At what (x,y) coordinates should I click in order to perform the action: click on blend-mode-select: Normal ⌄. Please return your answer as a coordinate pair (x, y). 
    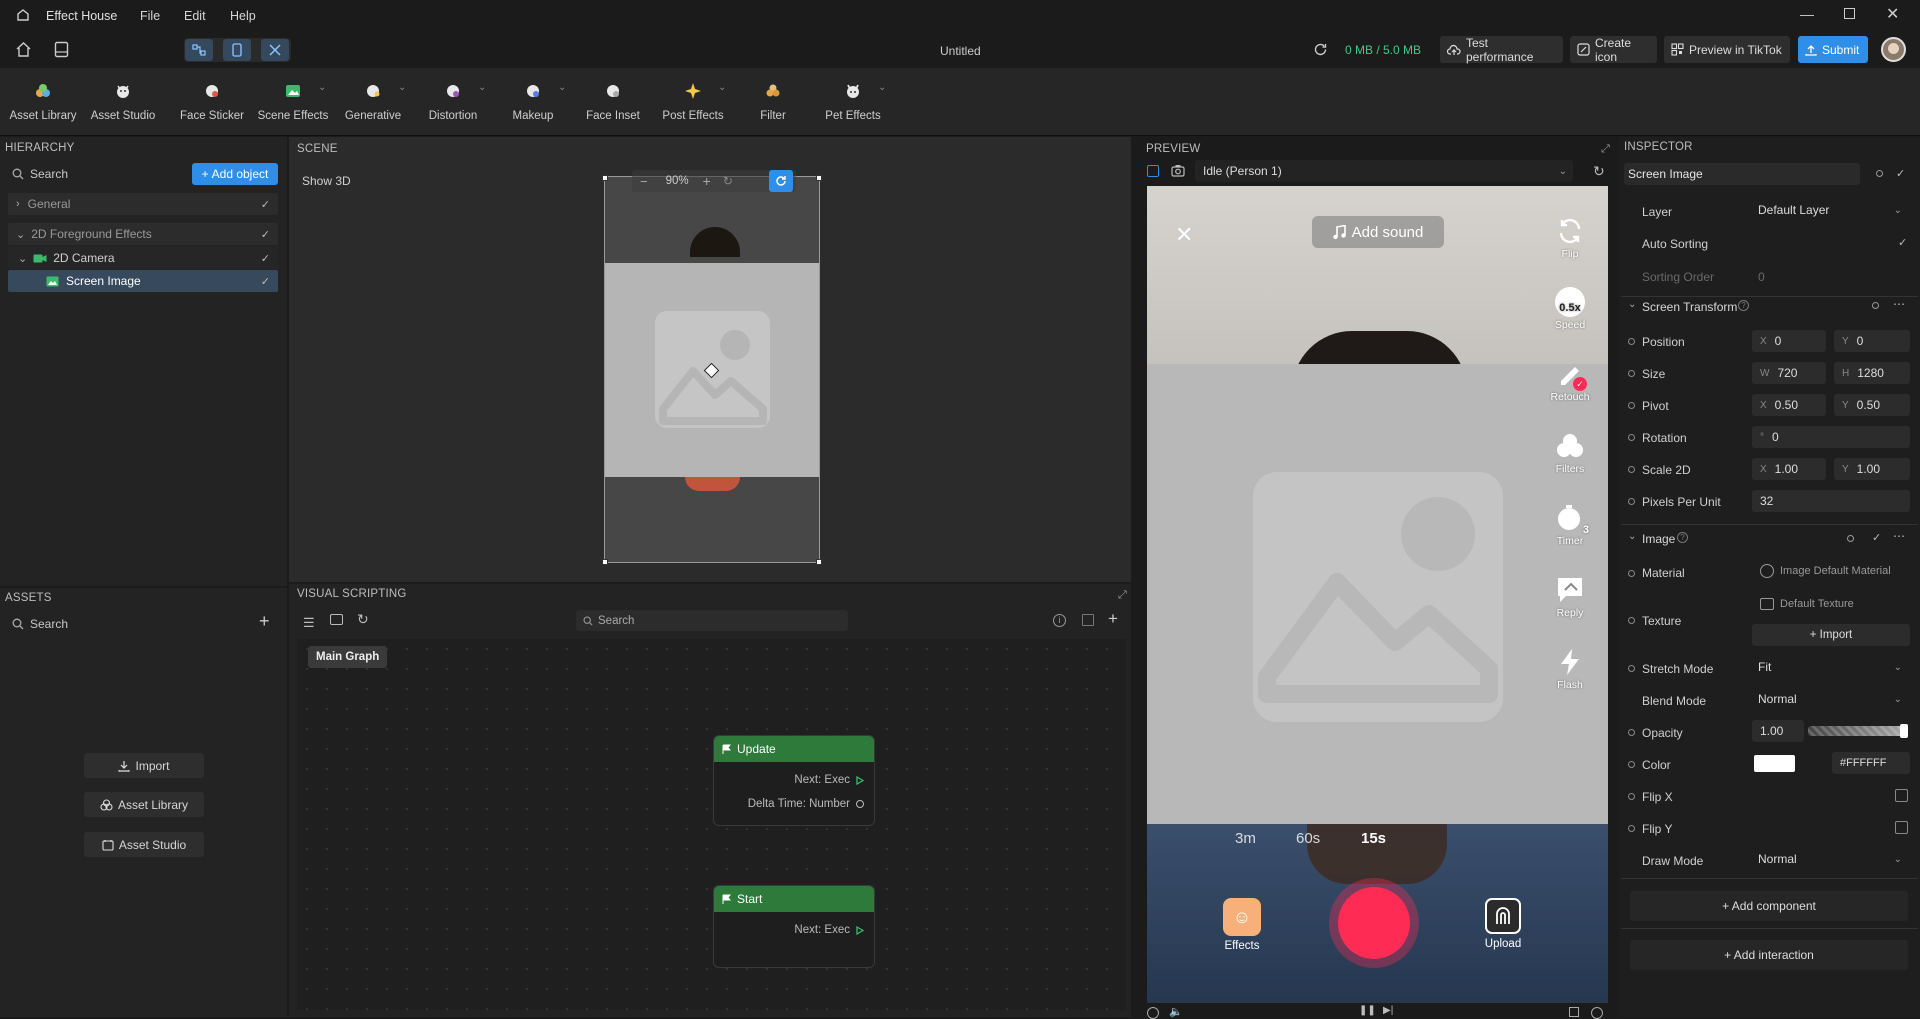
    Looking at the image, I should click on (1830, 699).